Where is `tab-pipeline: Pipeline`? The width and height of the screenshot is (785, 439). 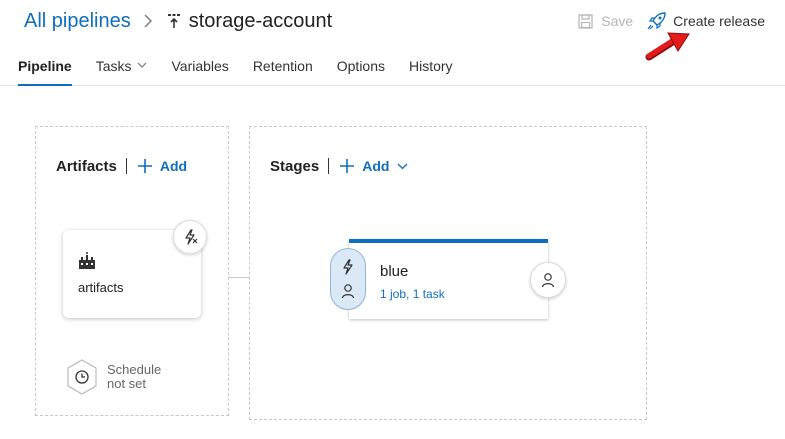 tab-pipeline: Pipeline is located at coordinates (45, 71).